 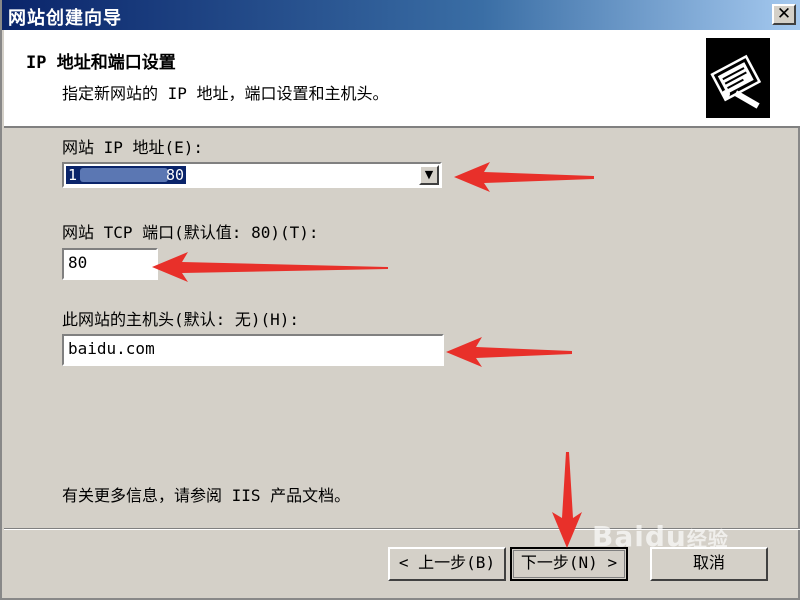 I want to click on ip-address-select: 1 80 ▼, so click(x=252, y=175).